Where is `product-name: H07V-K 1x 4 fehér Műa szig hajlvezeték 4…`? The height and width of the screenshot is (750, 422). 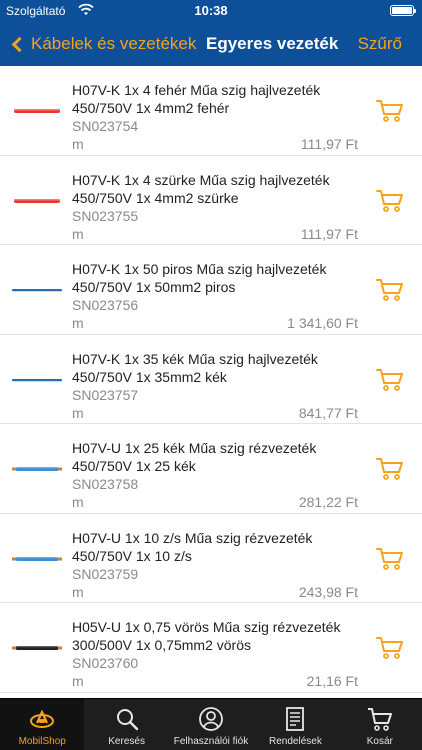 product-name: H07V-K 1x 4 fehér Műa szig hajlvezeték 4… is located at coordinates (196, 99).